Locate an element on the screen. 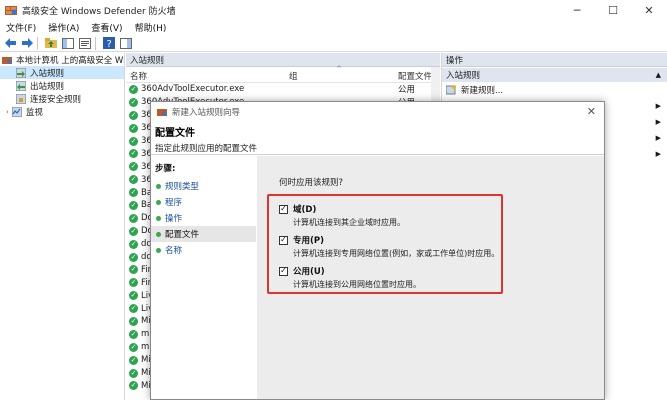 This screenshot has width=667, height=400. wizard-heading: 配置文件 is located at coordinates (175, 133).